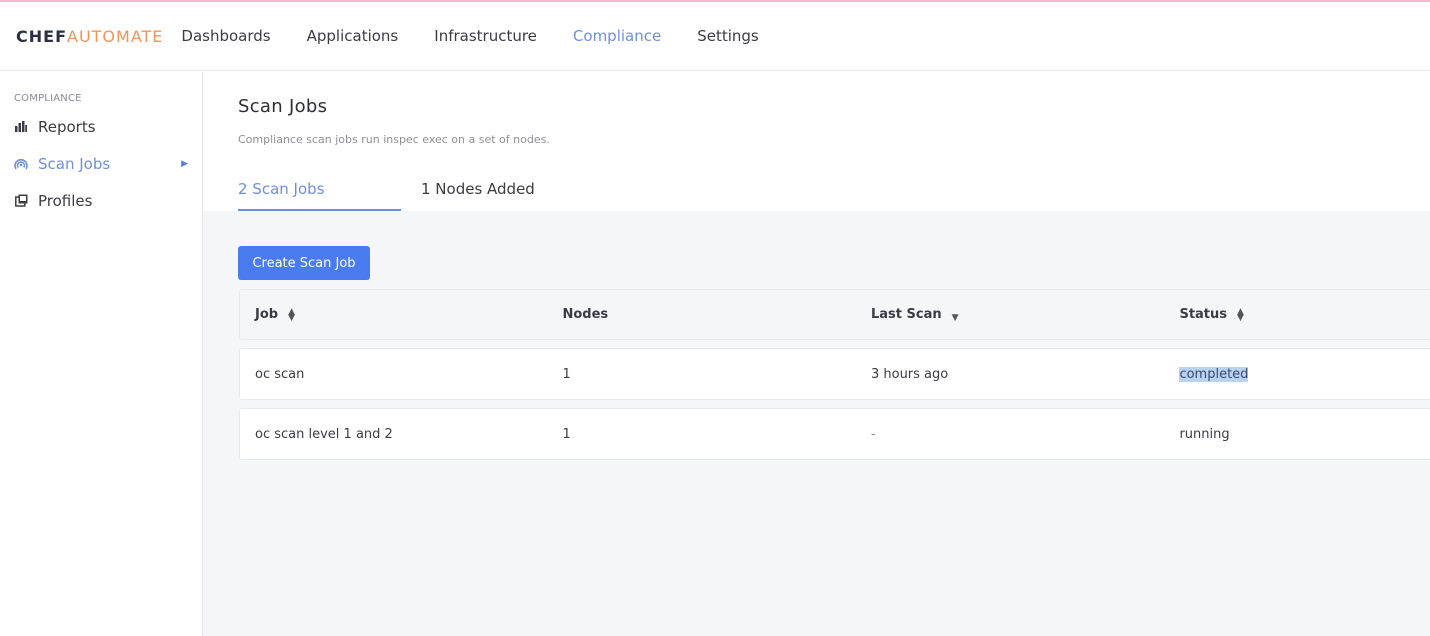 The image size is (1430, 636). Describe the element at coordinates (267, 314) in the screenshot. I see `column-label: Job` at that location.